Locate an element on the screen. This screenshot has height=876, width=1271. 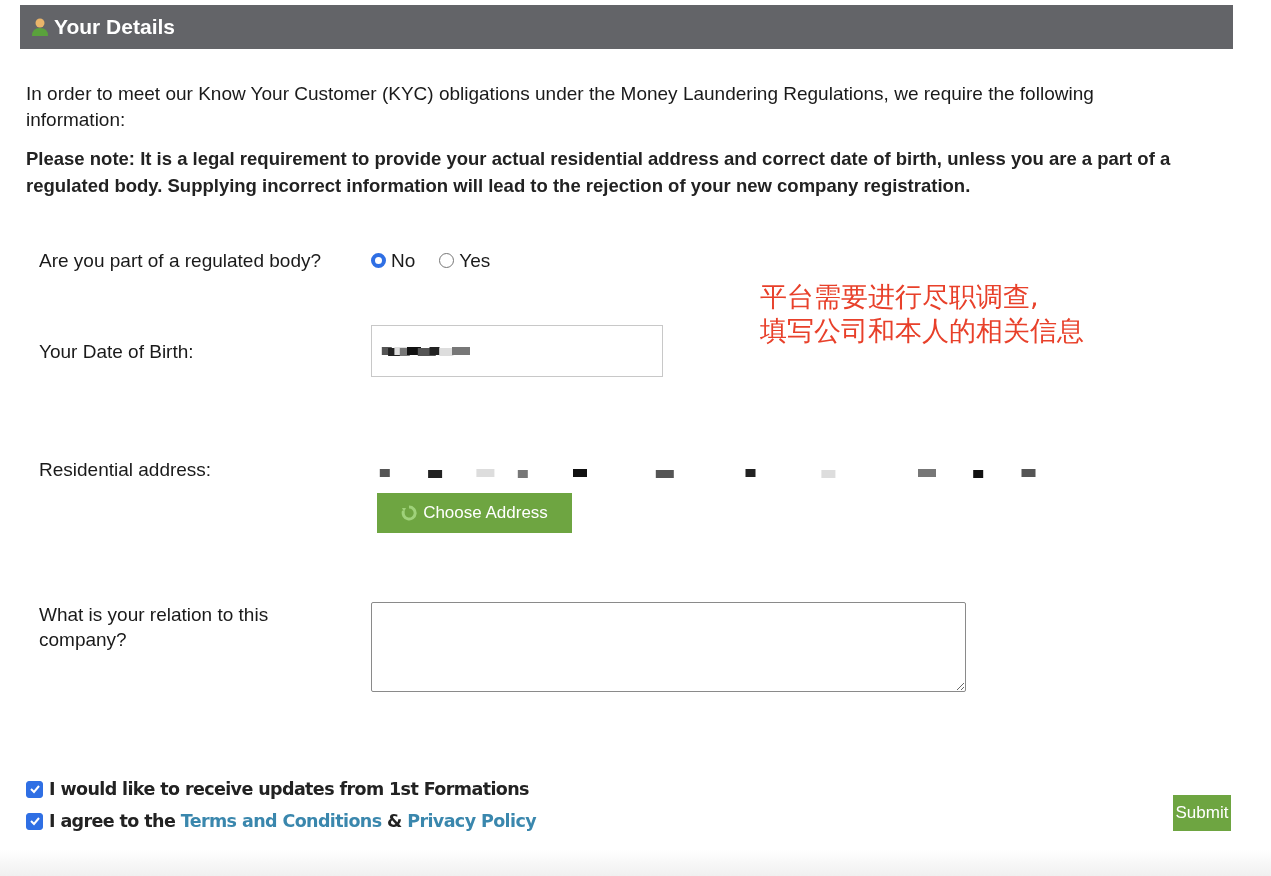
policy-link: Privacy Policy is located at coordinates (471, 821).